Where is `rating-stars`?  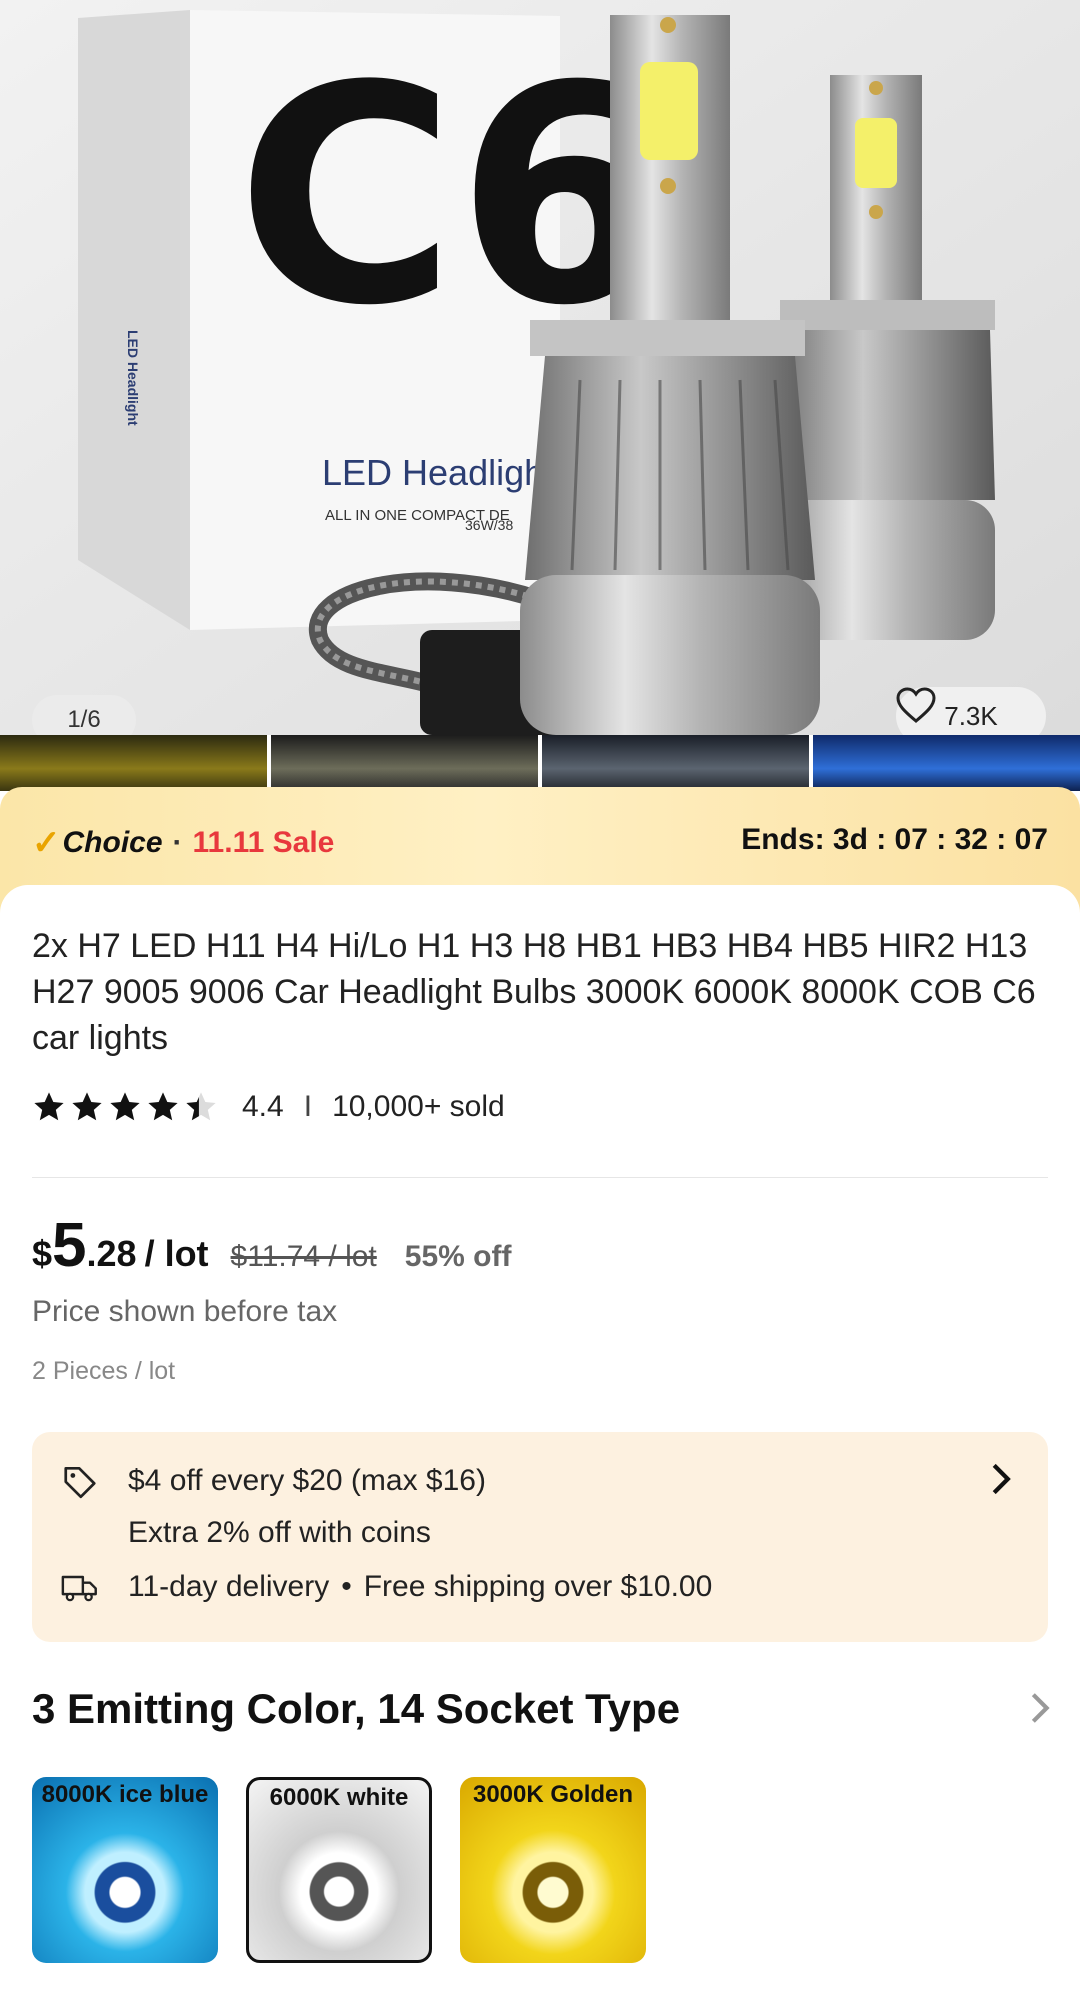 rating-stars is located at coordinates (125, 1107).